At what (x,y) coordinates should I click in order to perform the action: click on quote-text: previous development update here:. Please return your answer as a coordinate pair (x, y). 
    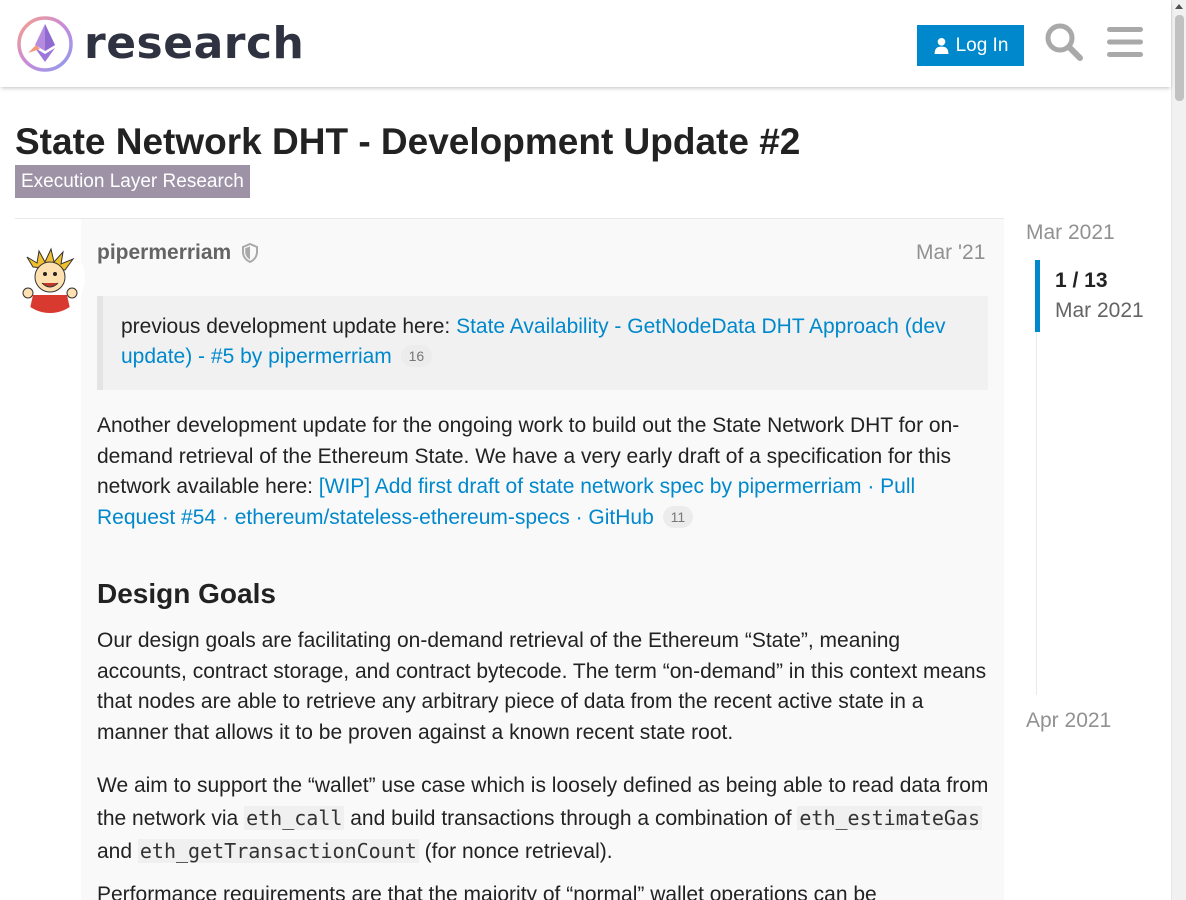
    Looking at the image, I should click on (289, 326).